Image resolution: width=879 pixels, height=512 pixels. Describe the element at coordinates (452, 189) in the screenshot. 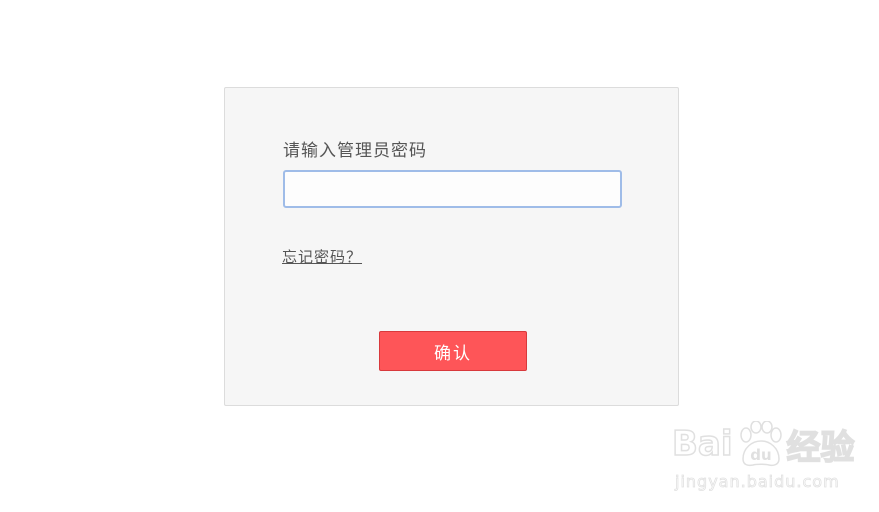

I see `password-input` at that location.